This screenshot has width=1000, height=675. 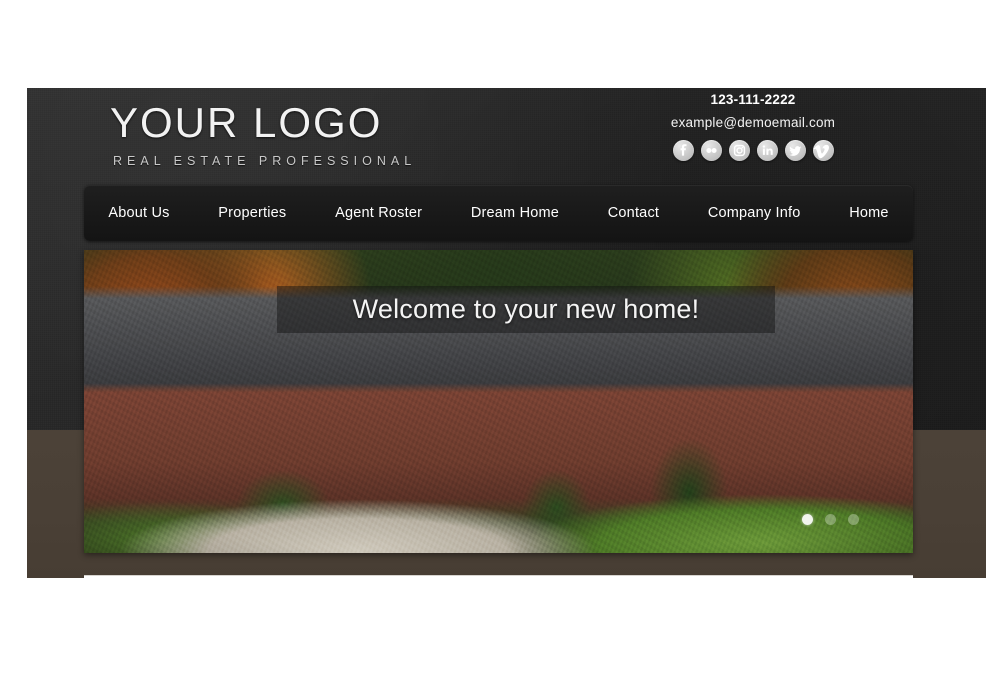 I want to click on nav-item-home: Home, so click(x=869, y=213).